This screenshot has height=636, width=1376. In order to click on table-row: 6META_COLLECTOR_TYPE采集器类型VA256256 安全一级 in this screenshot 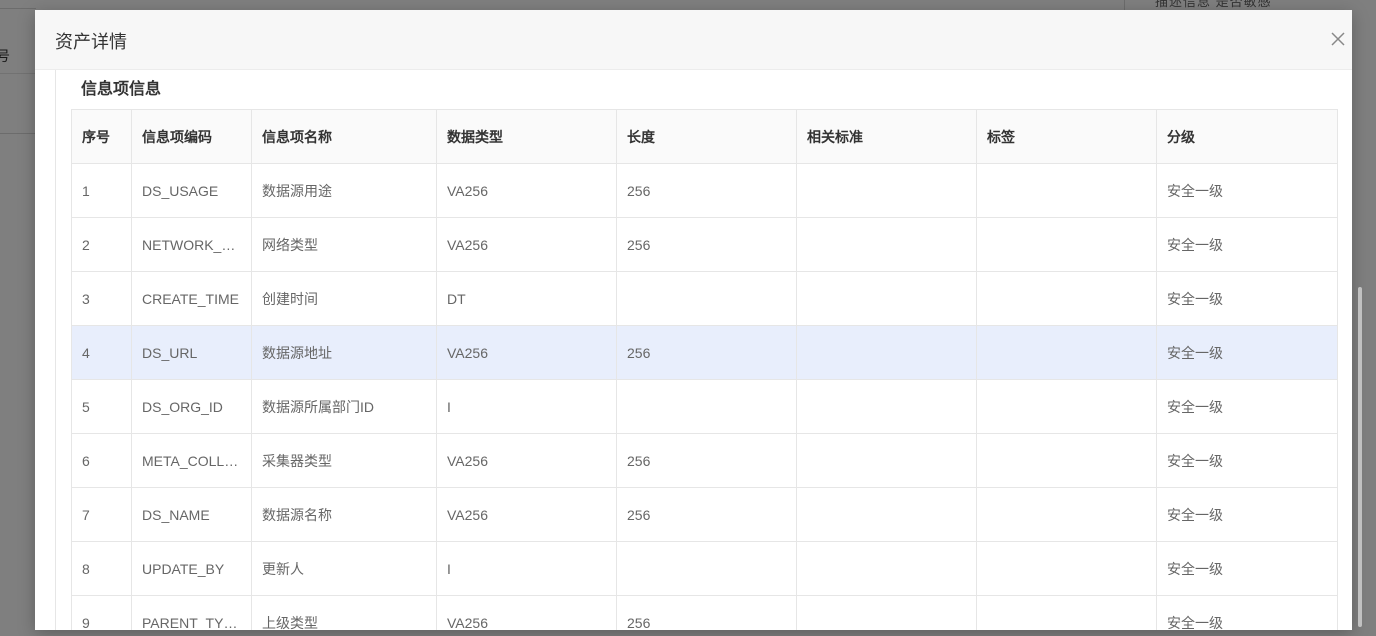, I will do `click(704, 460)`.